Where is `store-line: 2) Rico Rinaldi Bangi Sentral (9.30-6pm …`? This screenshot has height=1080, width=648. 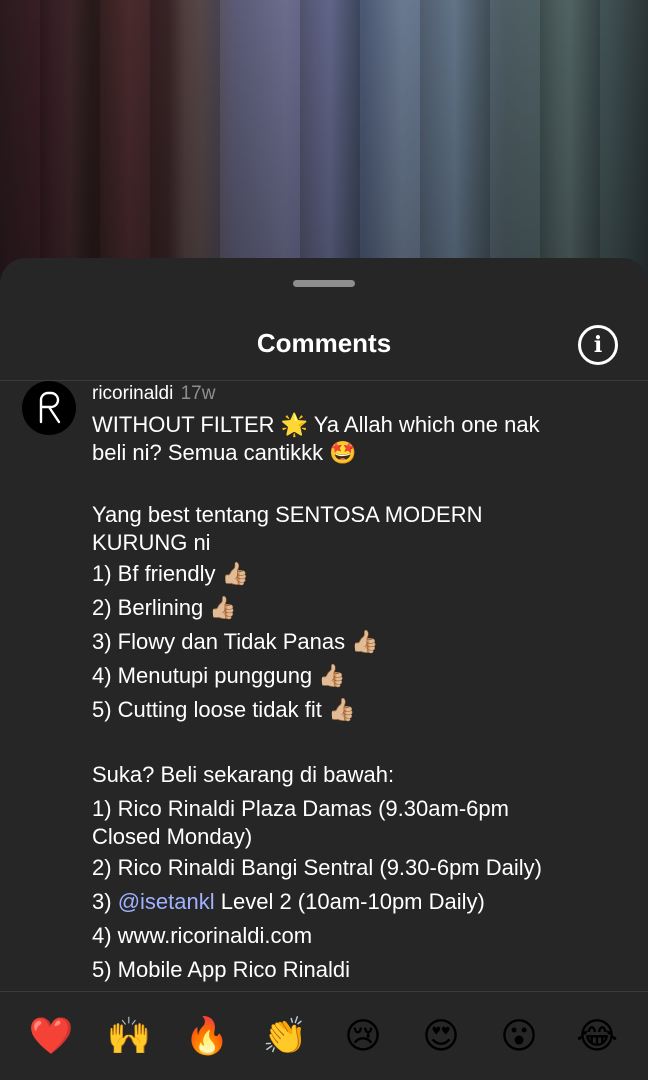
store-line: 2) Rico Rinaldi Bangi Sentral (9.30-6pm … is located at coordinates (317, 867).